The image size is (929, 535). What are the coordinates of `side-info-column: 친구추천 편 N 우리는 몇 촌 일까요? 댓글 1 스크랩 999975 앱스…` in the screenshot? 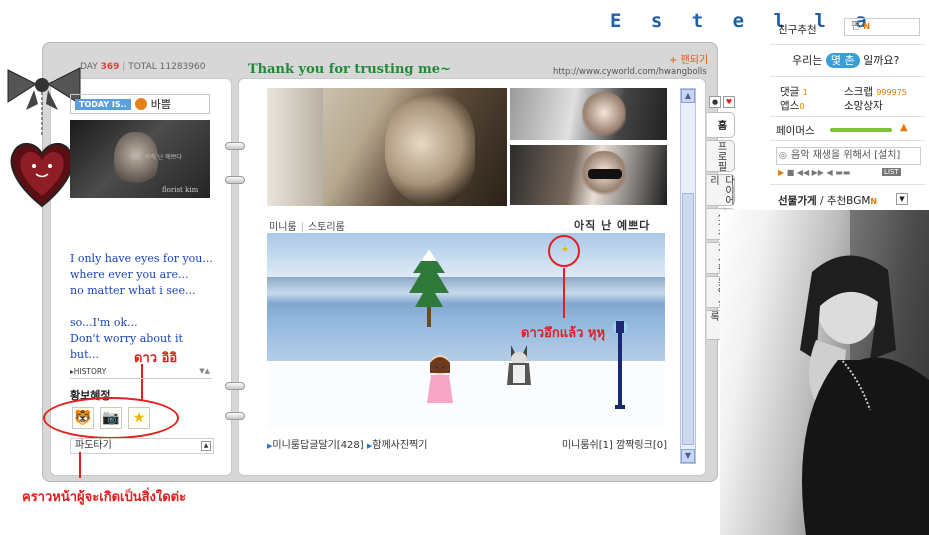 It's located at (849, 105).